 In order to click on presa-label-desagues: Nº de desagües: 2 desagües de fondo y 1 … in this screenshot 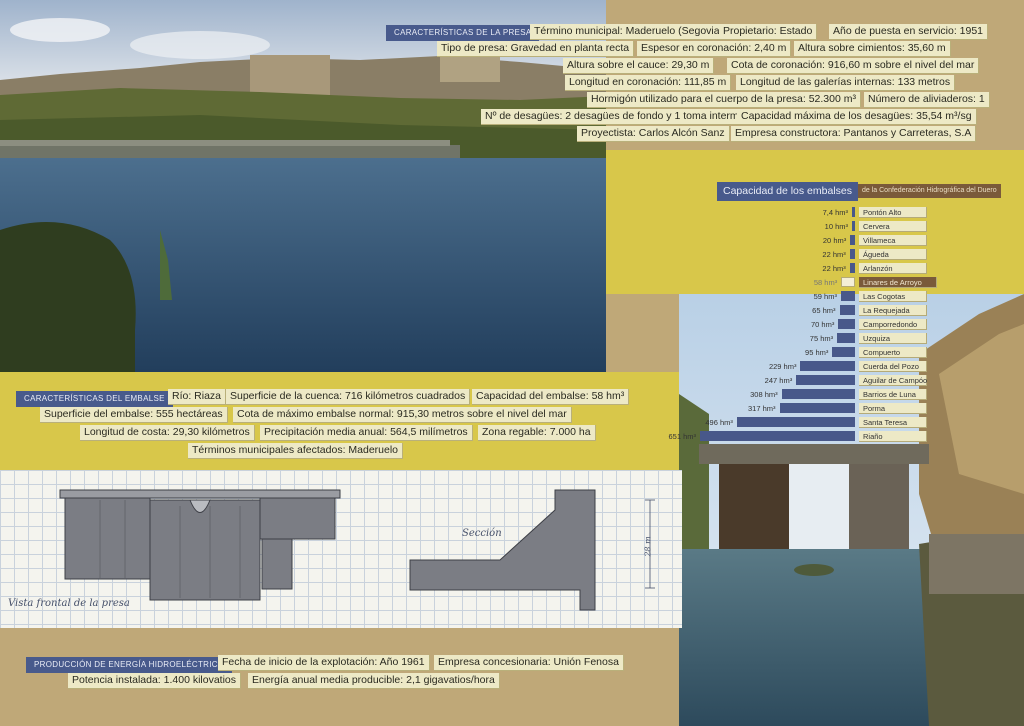, I will do `click(622, 117)`.